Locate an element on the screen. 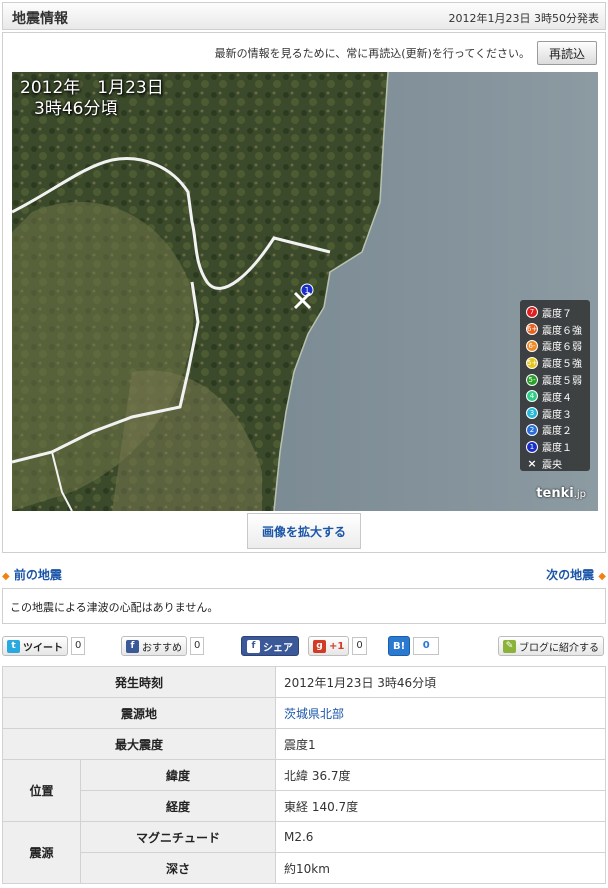 The image size is (608, 888). intensity-dot-icon: 7 is located at coordinates (532, 312).